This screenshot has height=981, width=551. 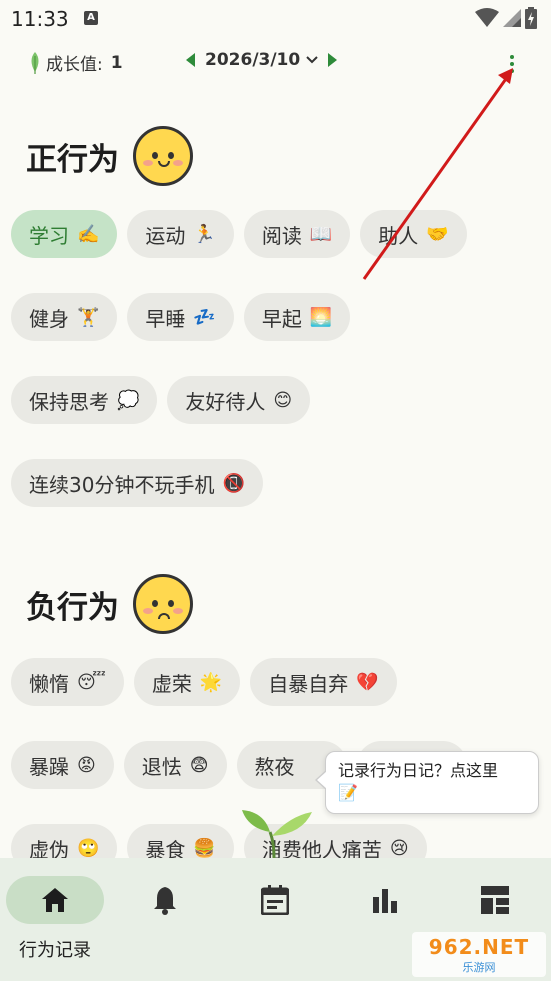 What do you see at coordinates (64, 234) in the screenshot?
I see `behavior-chip: 学习 ✍️` at bounding box center [64, 234].